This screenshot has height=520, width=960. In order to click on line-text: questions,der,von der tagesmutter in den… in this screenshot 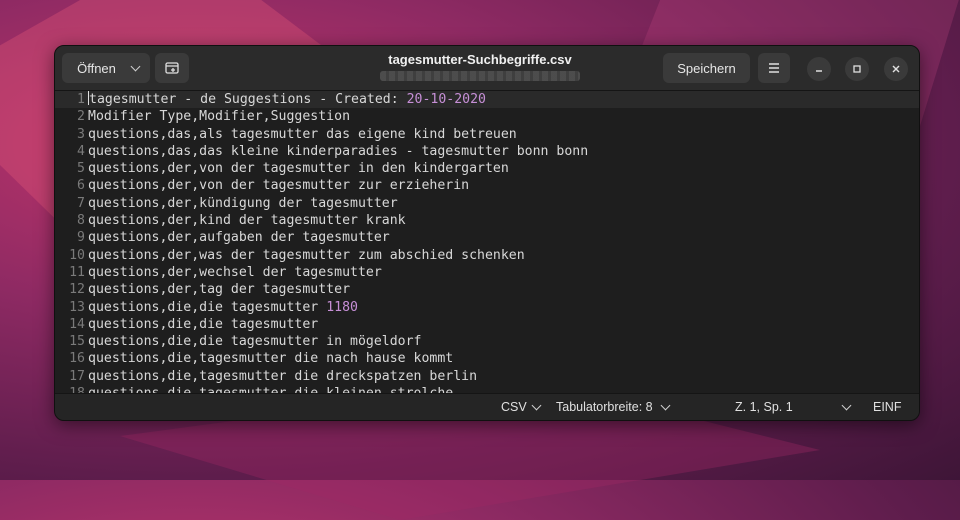, I will do `click(298, 169)`.